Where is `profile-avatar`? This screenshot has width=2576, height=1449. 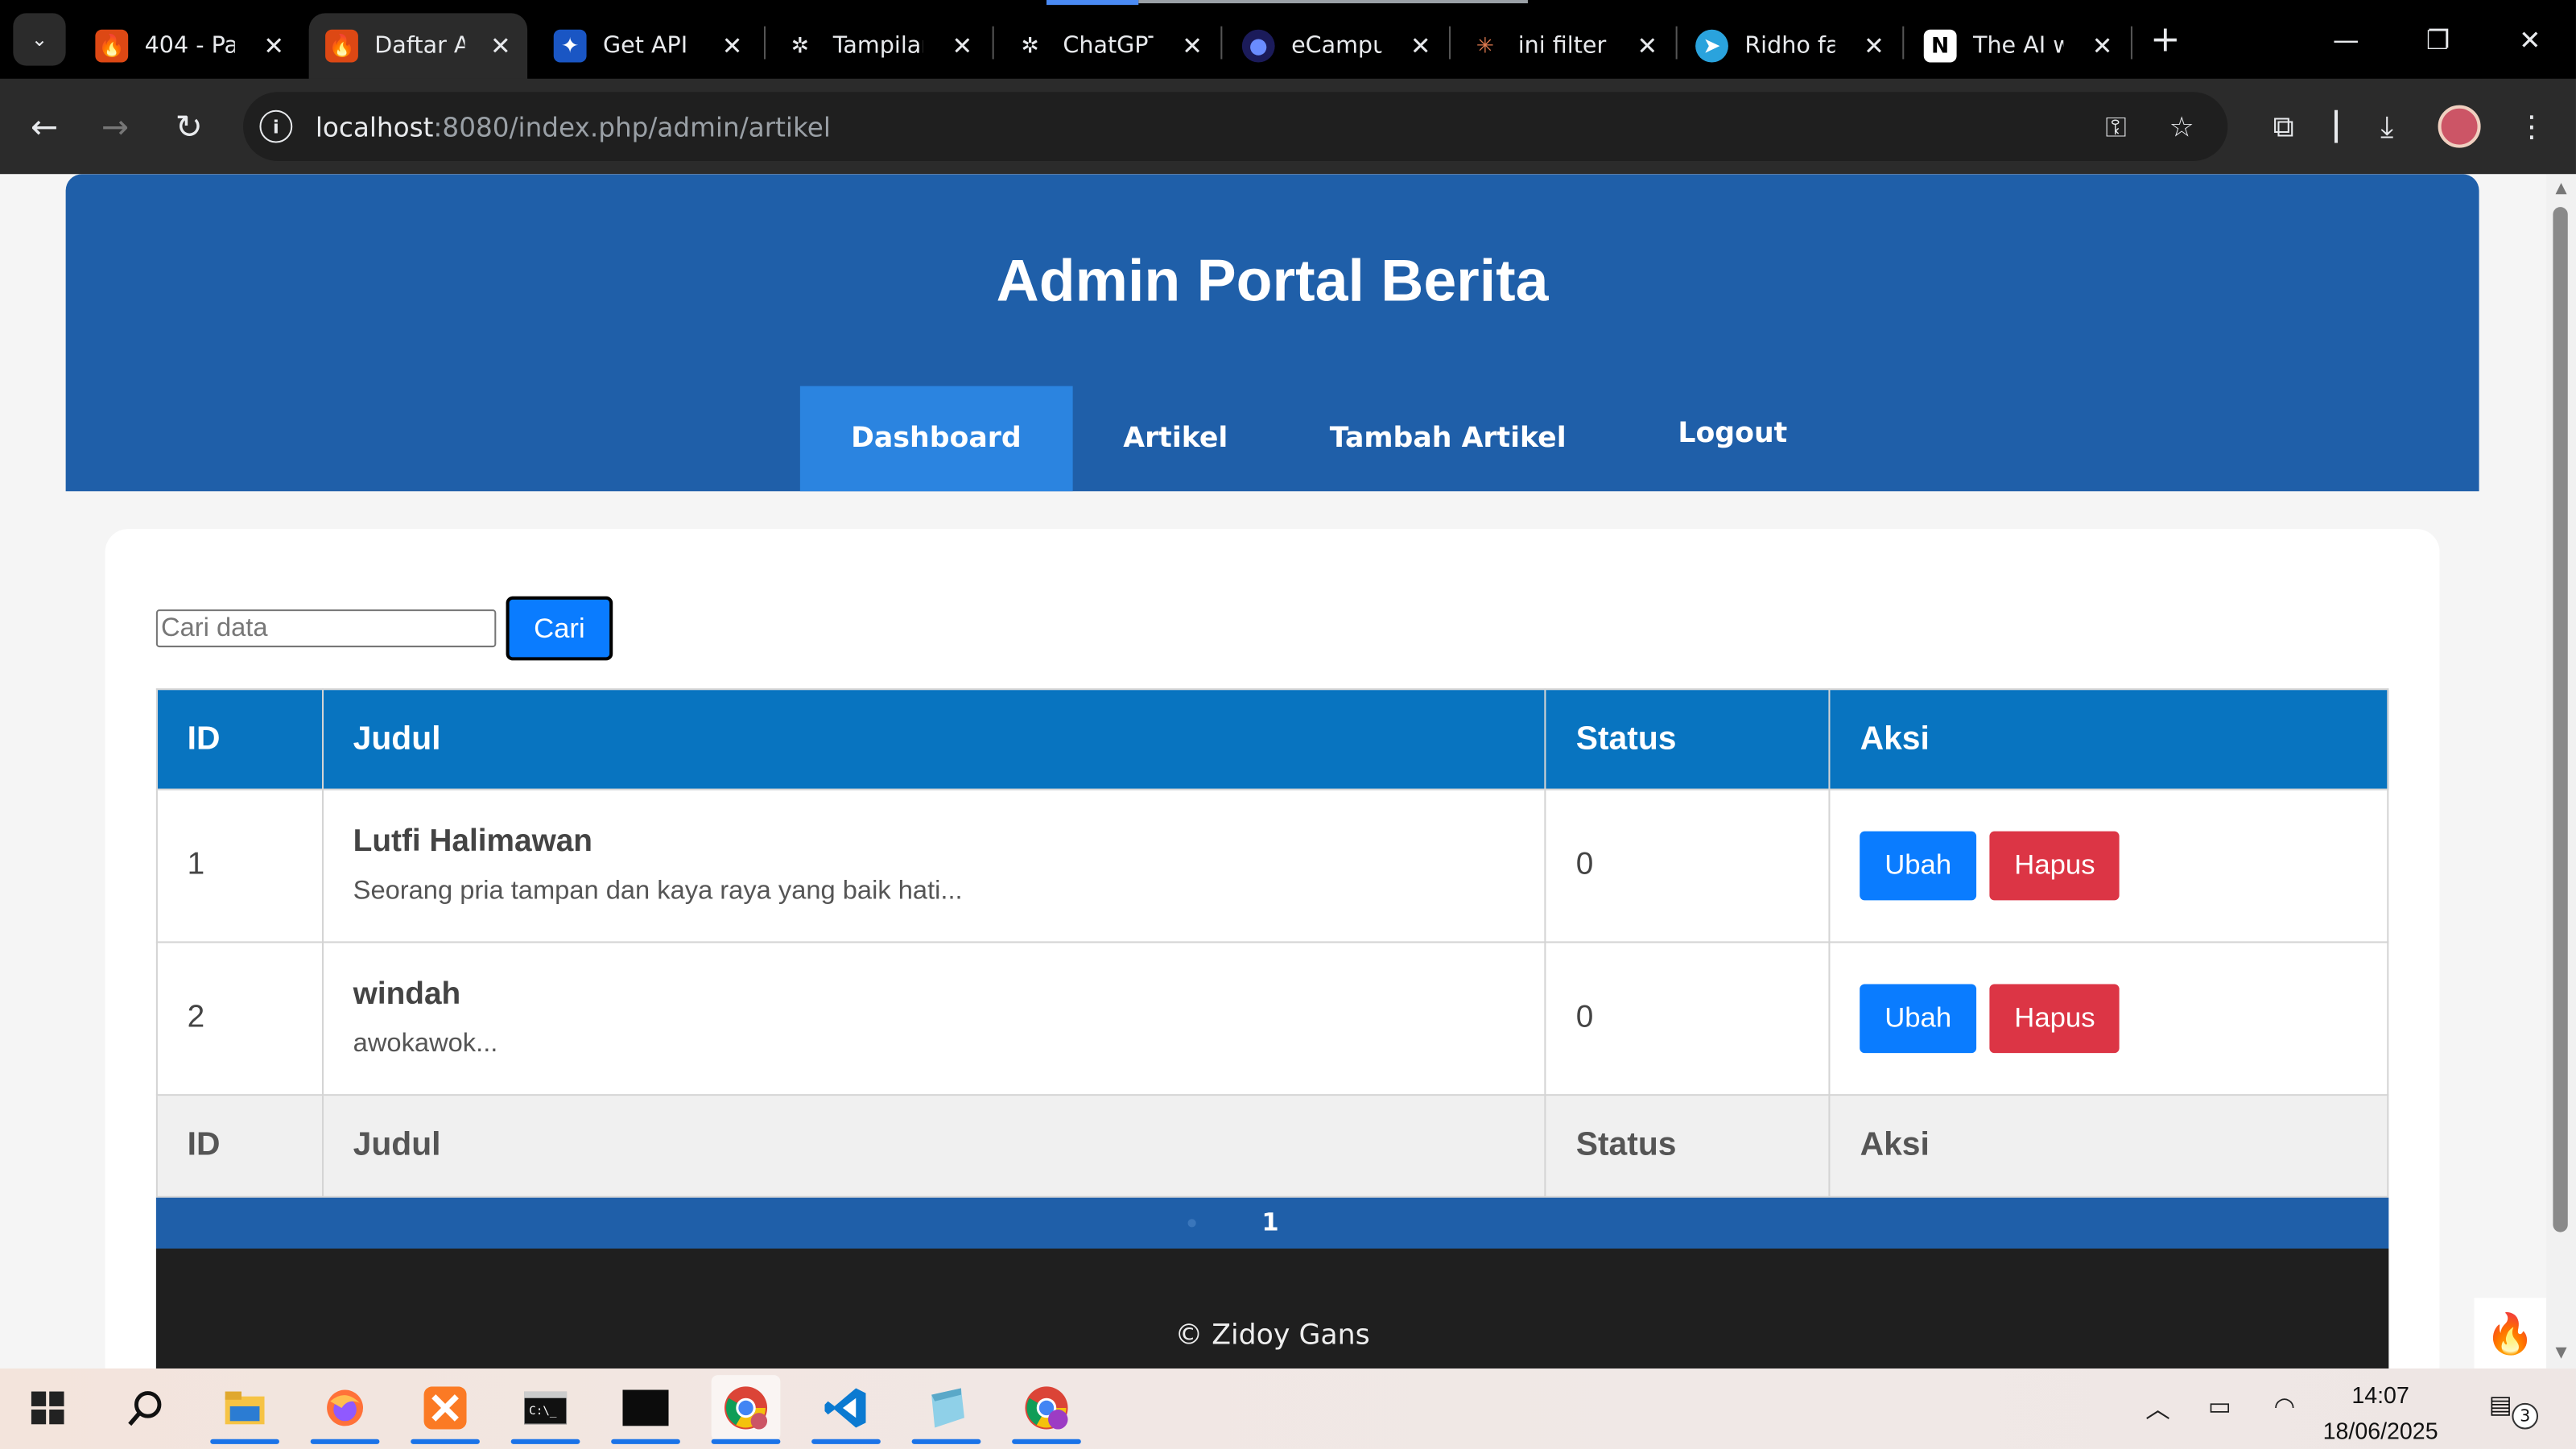
profile-avatar is located at coordinates (2459, 126).